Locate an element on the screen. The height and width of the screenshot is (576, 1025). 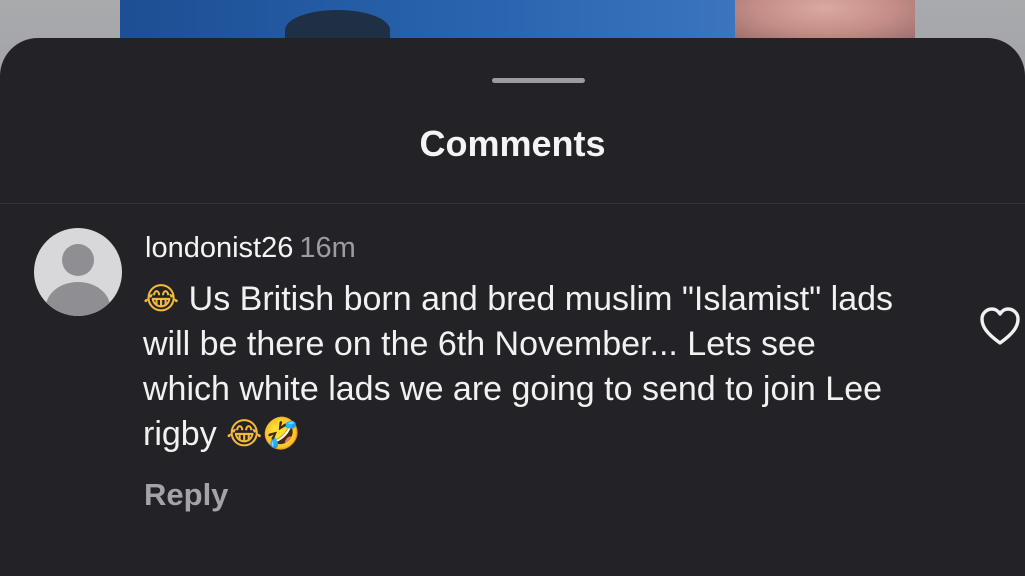
avatar-placeholder-head is located at coordinates (78, 260).